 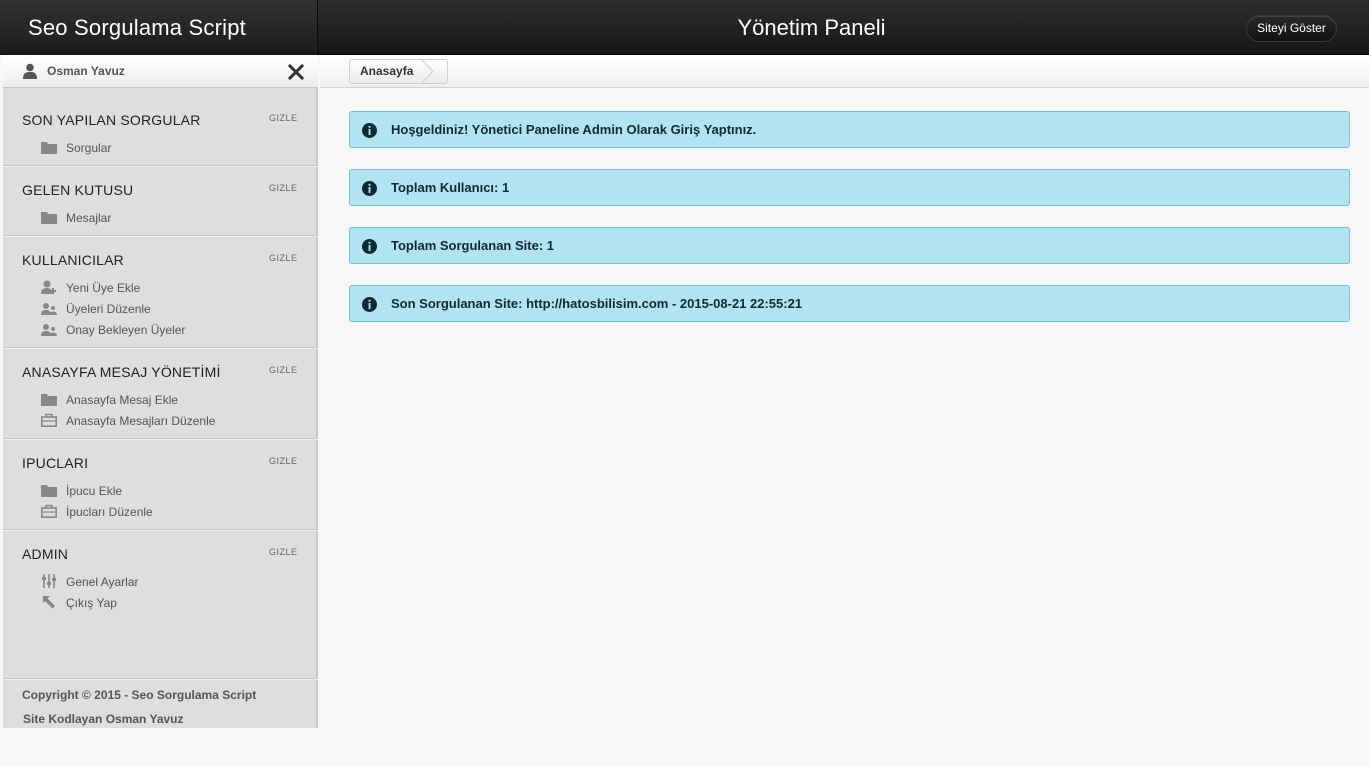 What do you see at coordinates (55, 463) in the screenshot?
I see `section-title: IPUCLARI` at bounding box center [55, 463].